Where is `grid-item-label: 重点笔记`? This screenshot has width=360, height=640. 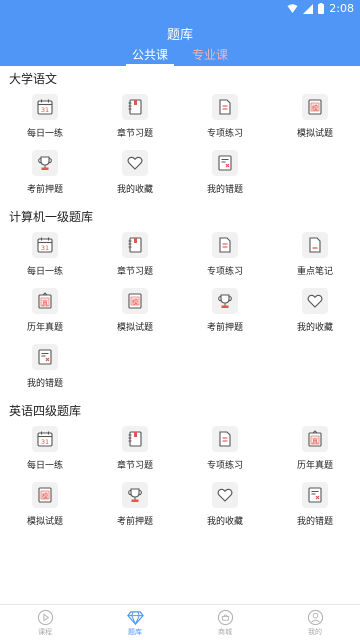 grid-item-label: 重点笔记 is located at coordinates (314, 272).